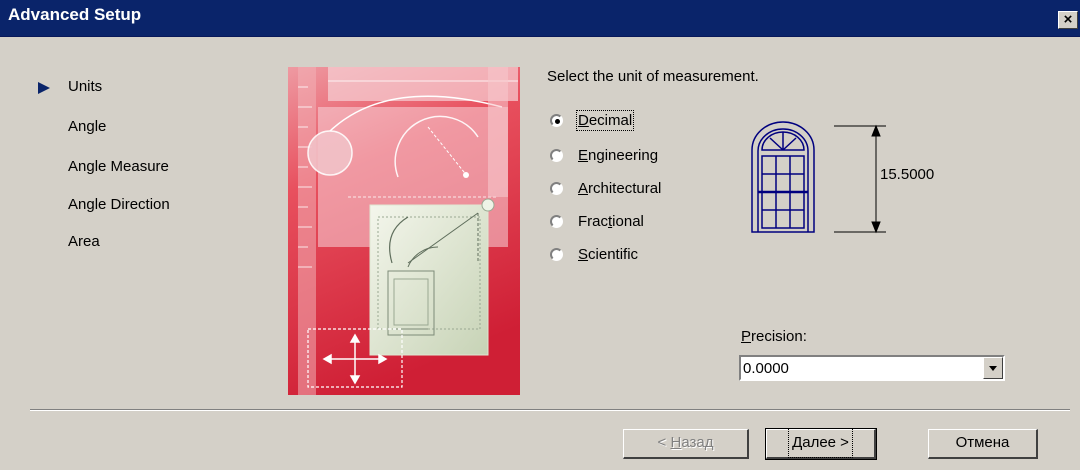  I want to click on radio-selected-dot, so click(557, 121).